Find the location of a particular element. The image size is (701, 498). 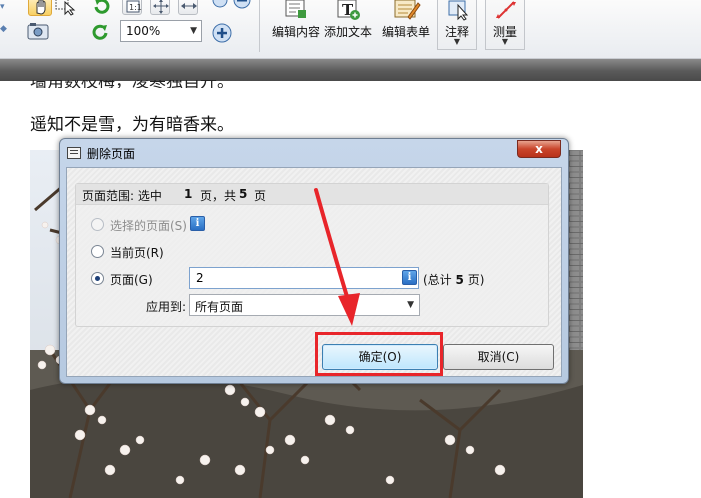

close-button: x is located at coordinates (539, 149).